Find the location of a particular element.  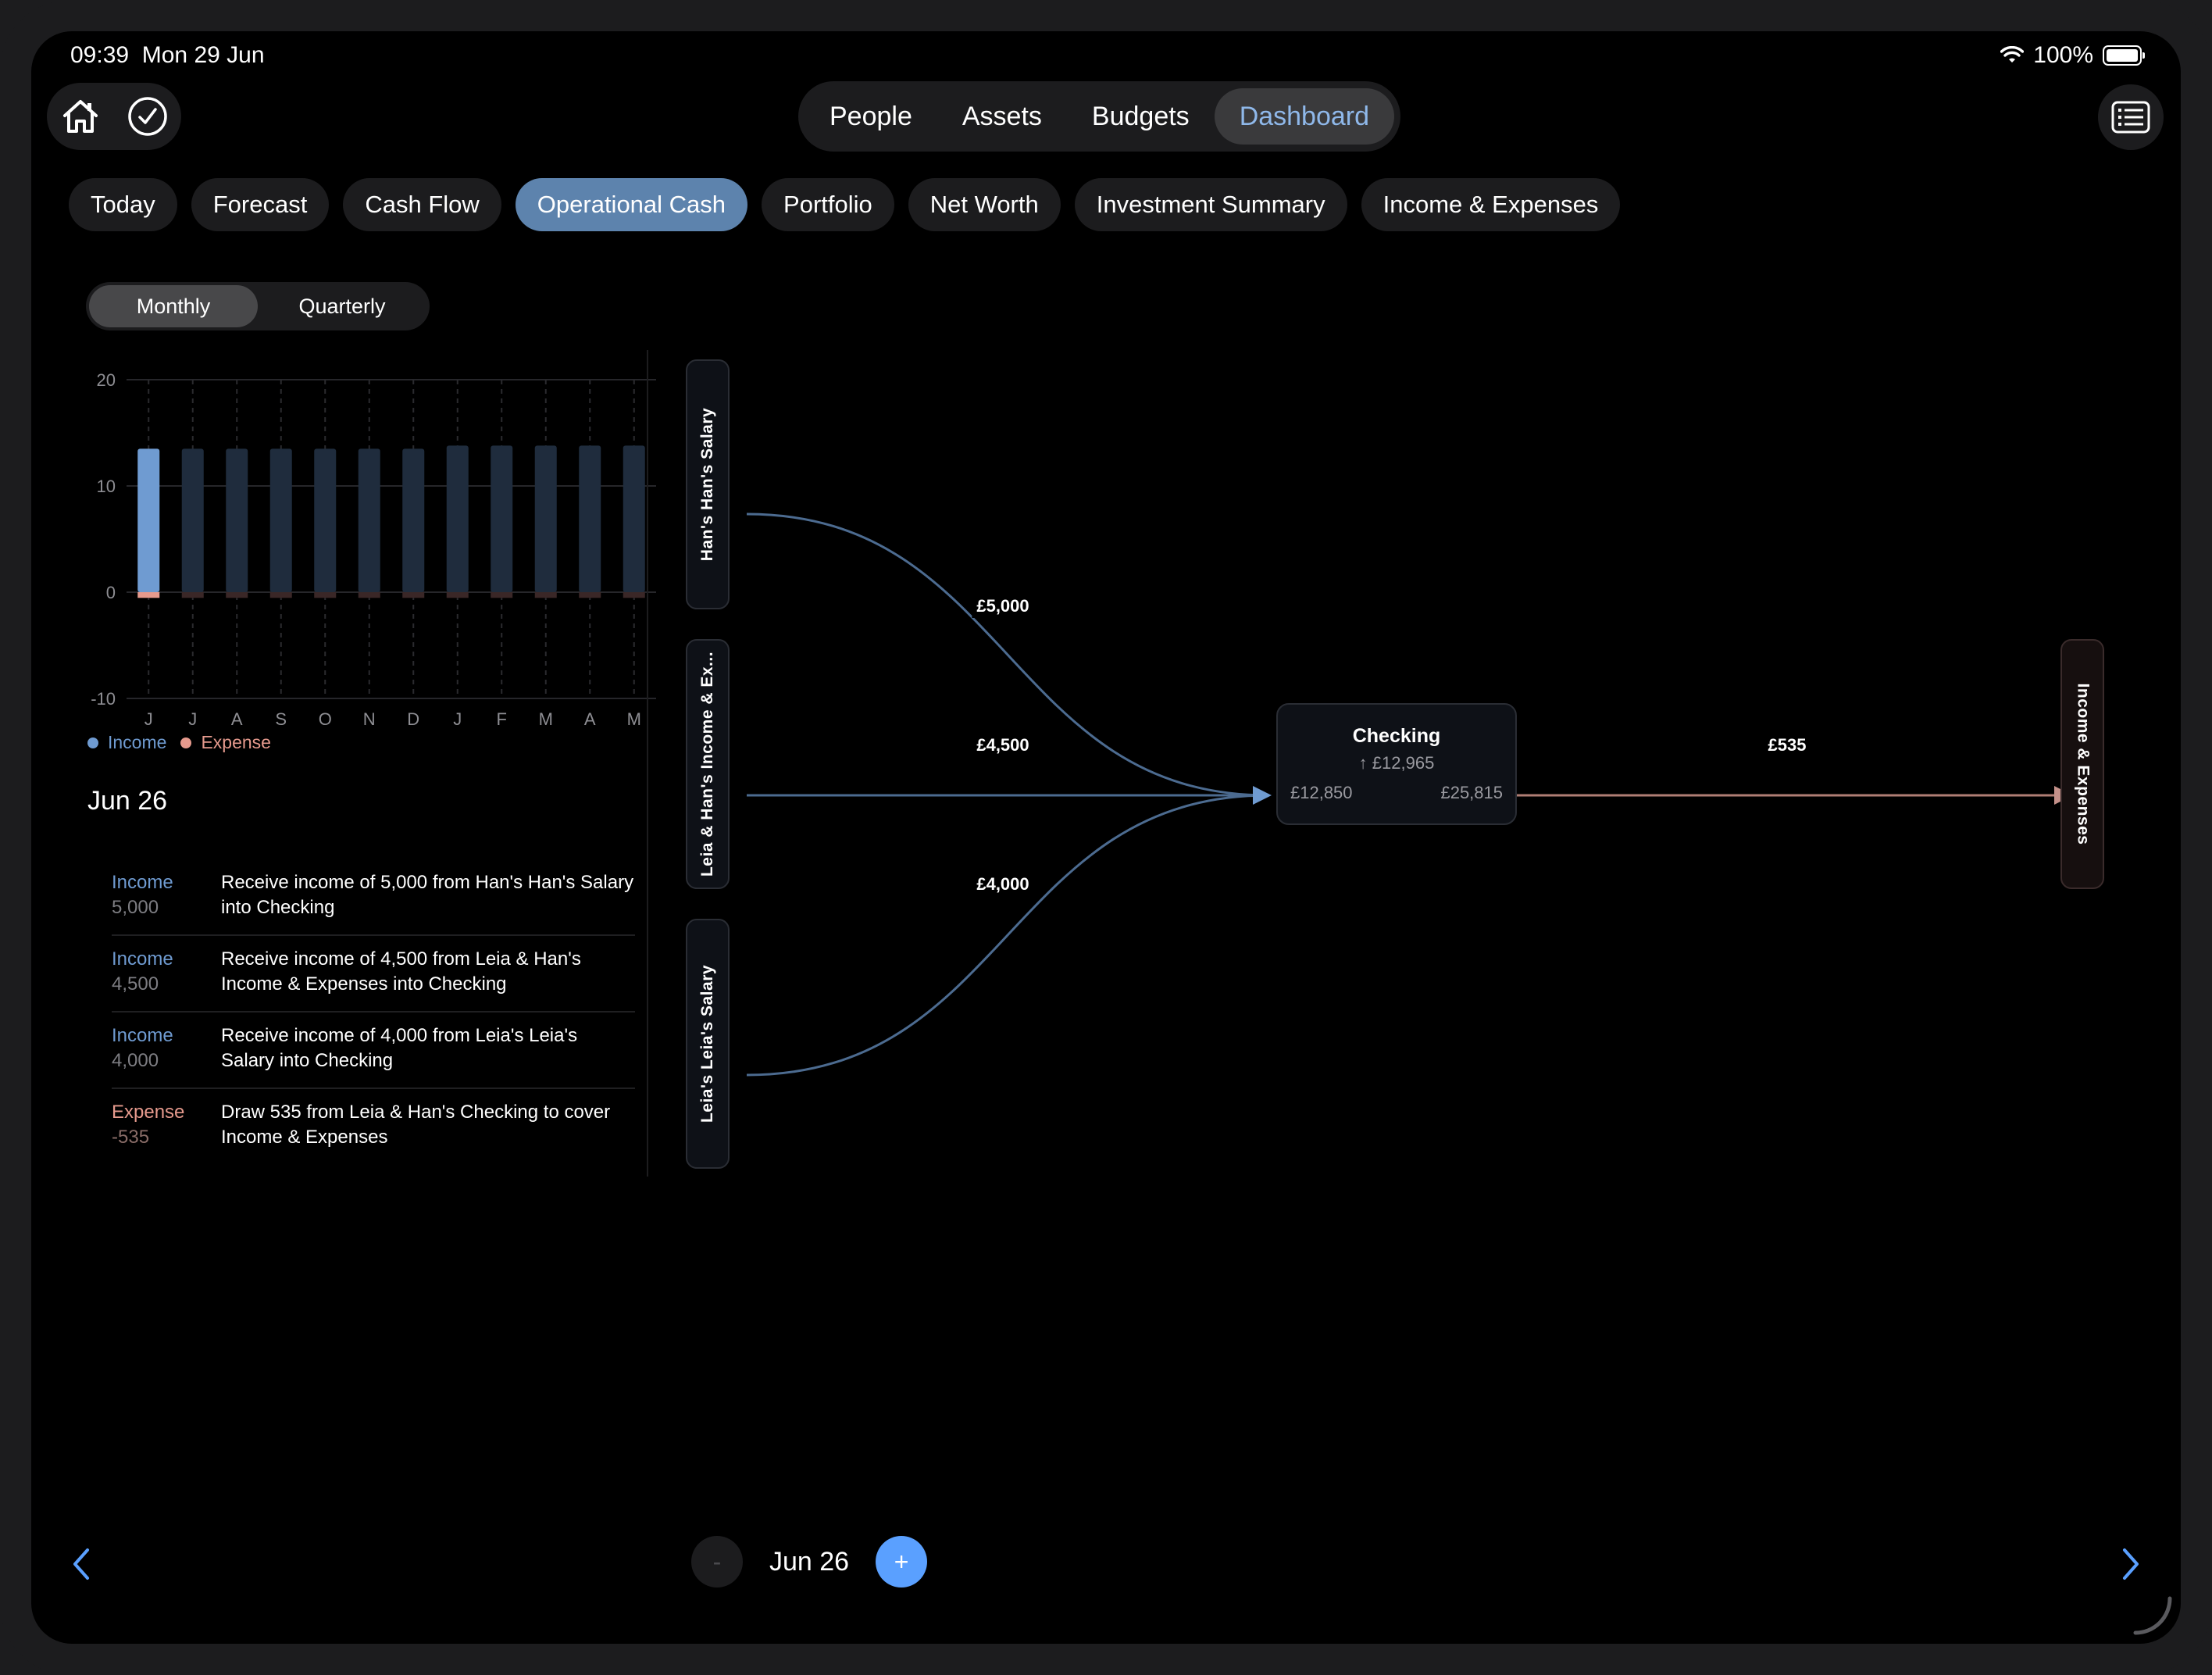

account-change: ↑ £12,965 is located at coordinates (1396, 763).